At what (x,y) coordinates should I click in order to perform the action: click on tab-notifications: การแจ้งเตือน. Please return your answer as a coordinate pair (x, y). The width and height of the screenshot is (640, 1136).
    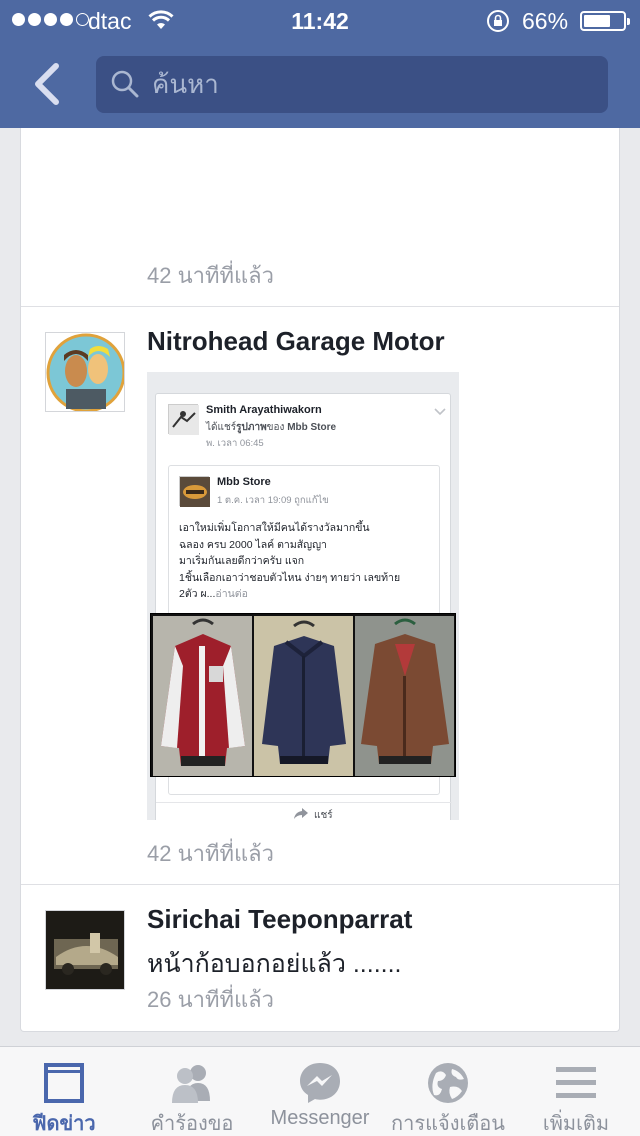
    Looking at the image, I should click on (448, 1091).